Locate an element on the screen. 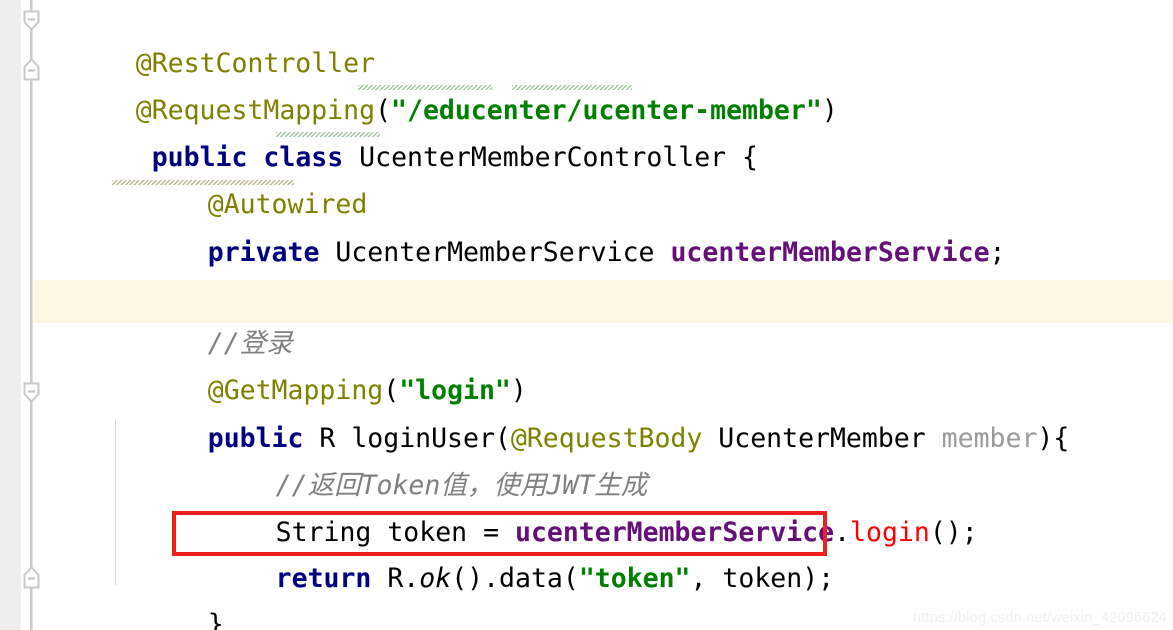  type-ucentermemberservice: UcenterMemberService is located at coordinates (495, 252).